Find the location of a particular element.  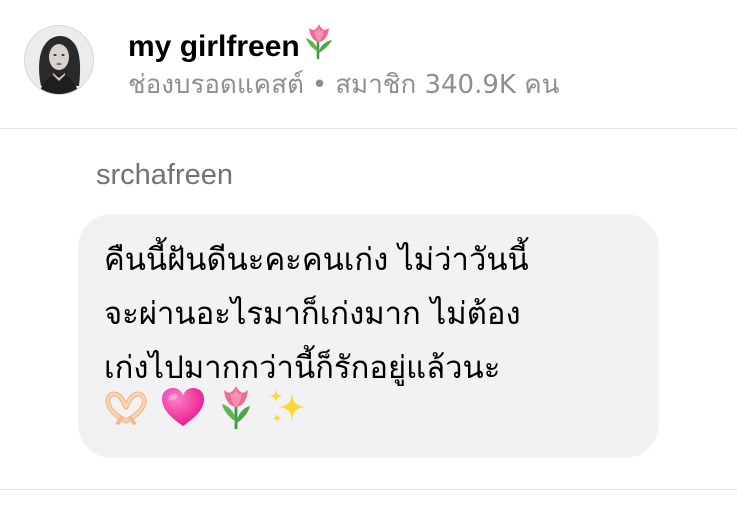

heart-hands-icon is located at coordinates (126, 407).